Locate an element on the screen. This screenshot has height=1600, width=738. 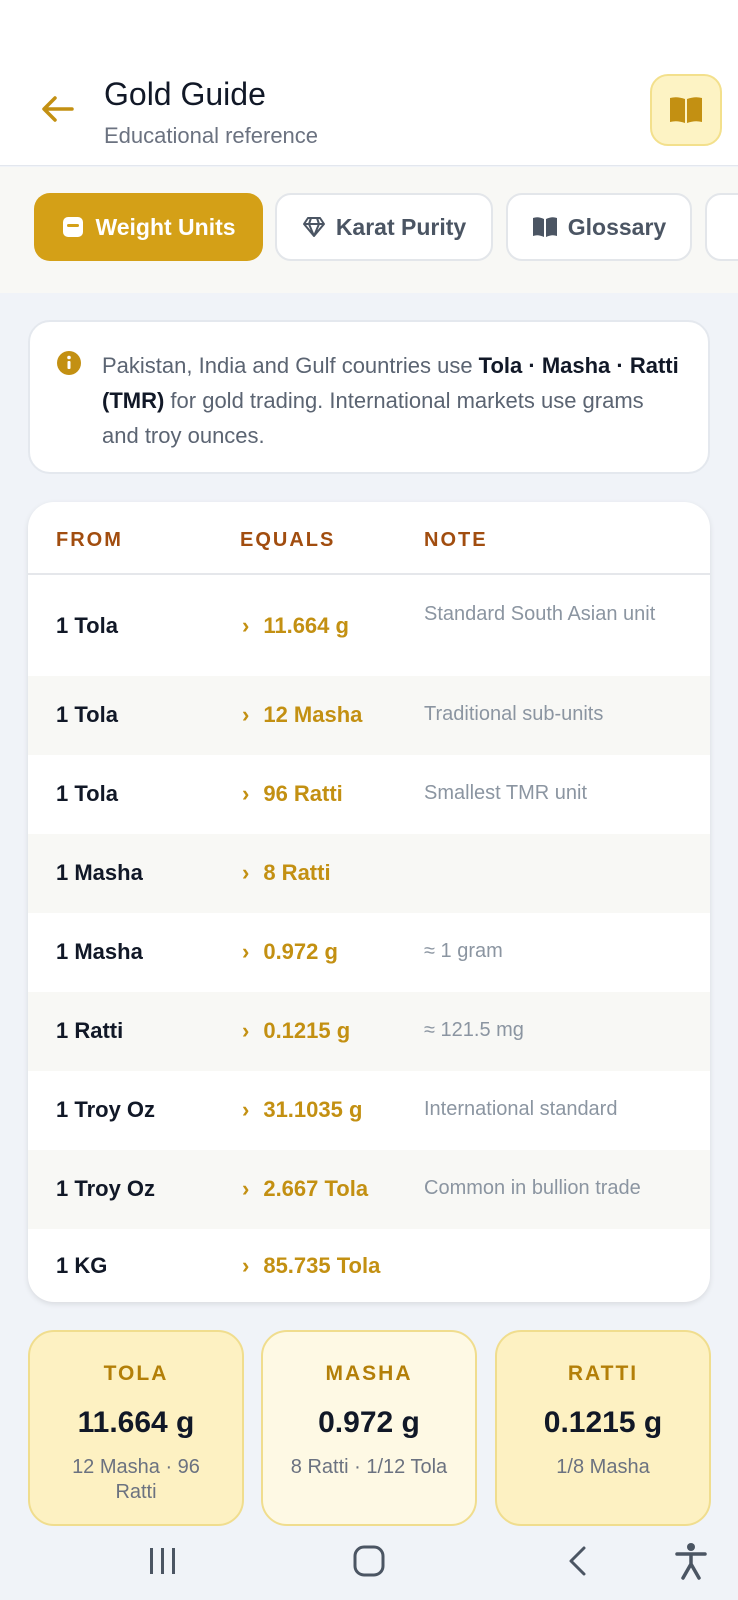
weight-icon is located at coordinates (73, 227).